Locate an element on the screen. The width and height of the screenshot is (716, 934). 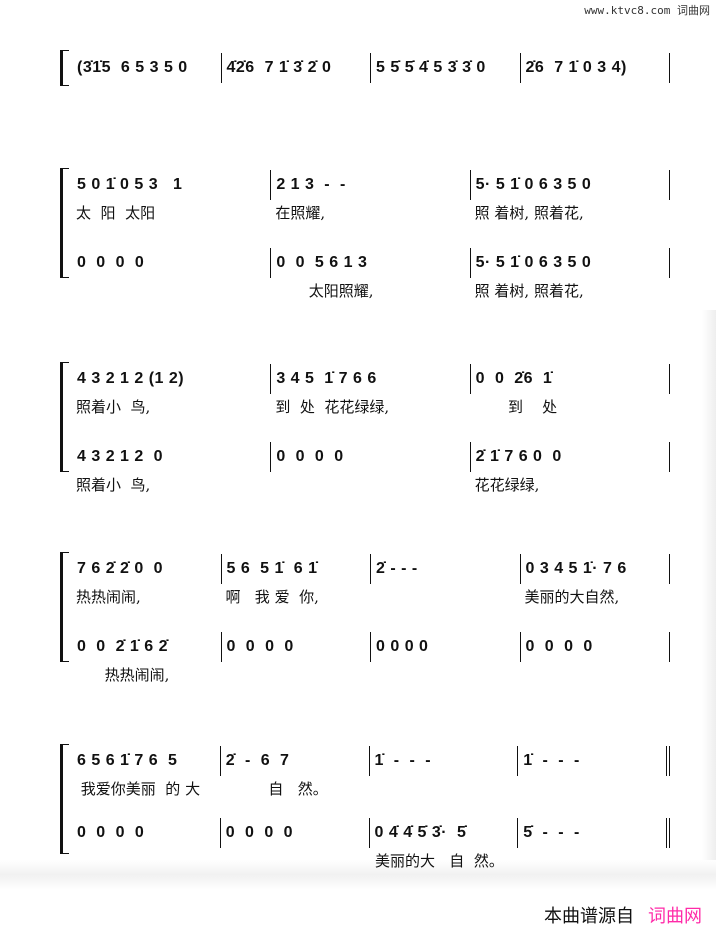
lyrics-line: 热热闹闹, 啊 我 爱 你, 美丽的大自然, is located at coordinates (371, 596).